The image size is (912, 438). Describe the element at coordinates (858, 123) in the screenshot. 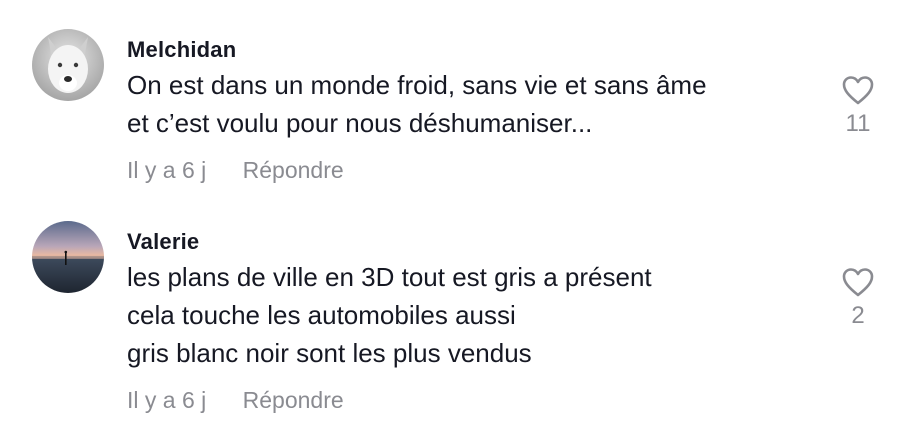

I see `like-count: 11` at that location.